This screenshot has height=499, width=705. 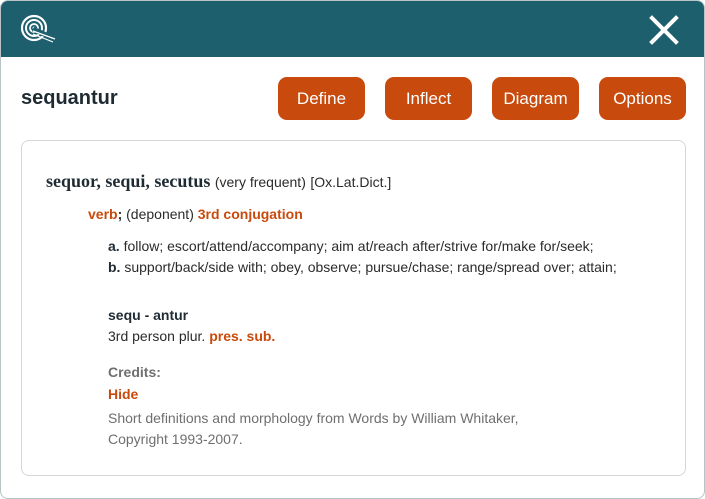 What do you see at coordinates (428, 98) in the screenshot?
I see `inflect-button: Inflect` at bounding box center [428, 98].